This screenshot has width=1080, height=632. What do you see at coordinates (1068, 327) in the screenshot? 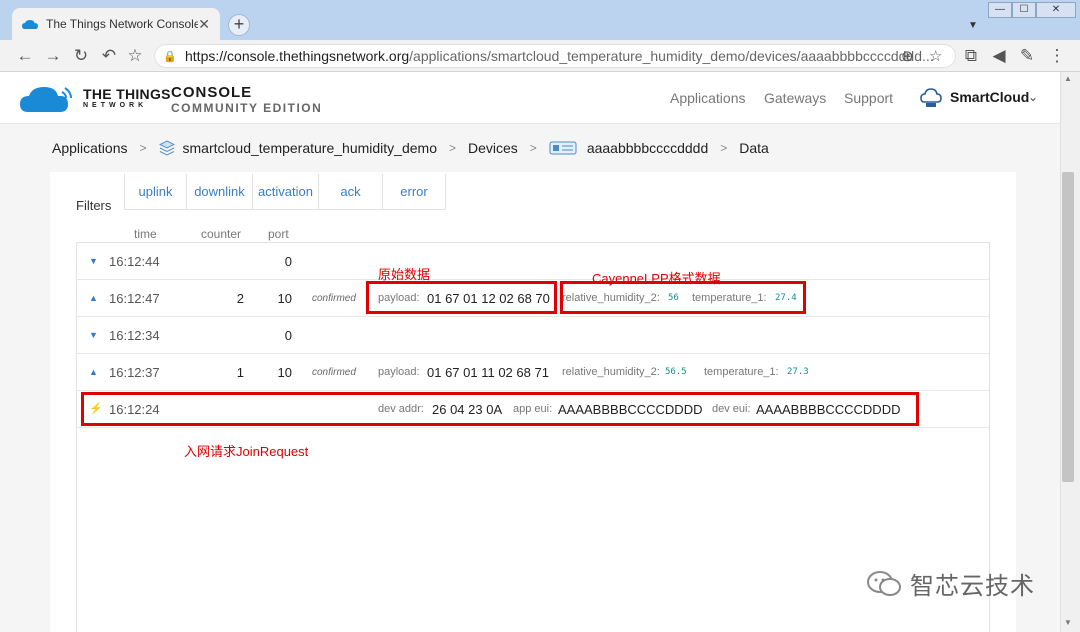
I see `scrollbar-thumb` at bounding box center [1068, 327].